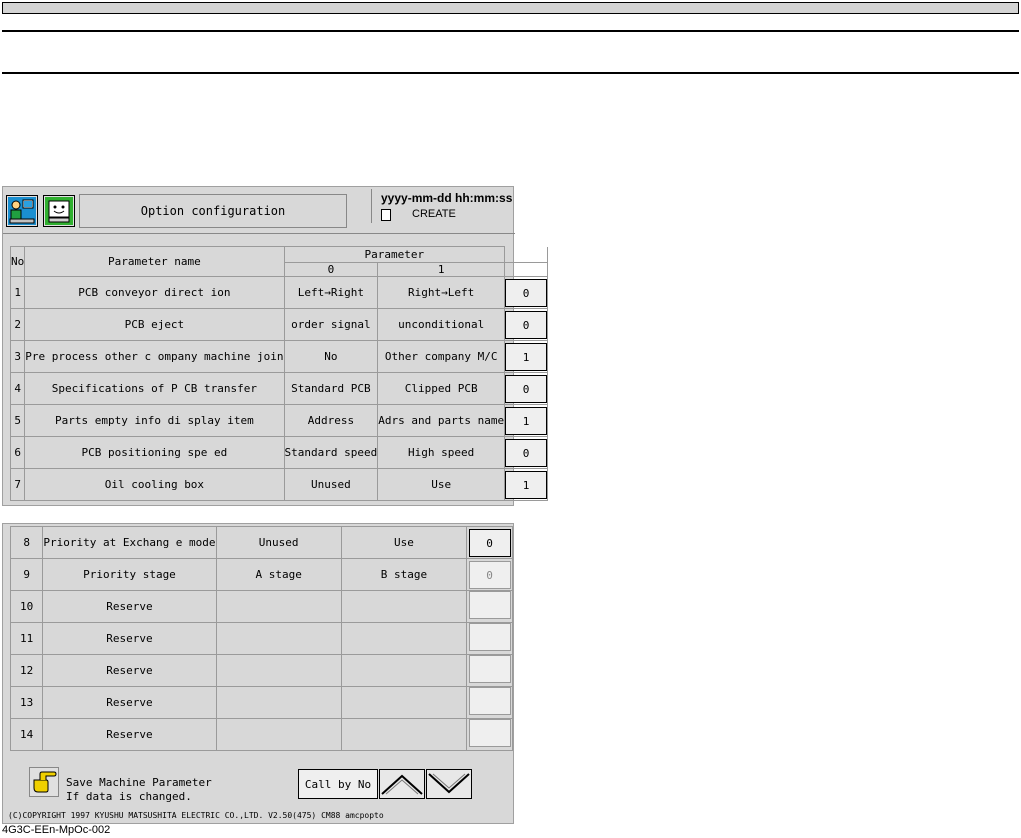 The width and height of the screenshot is (1021, 838). I want to click on page-up-button, so click(402, 784).